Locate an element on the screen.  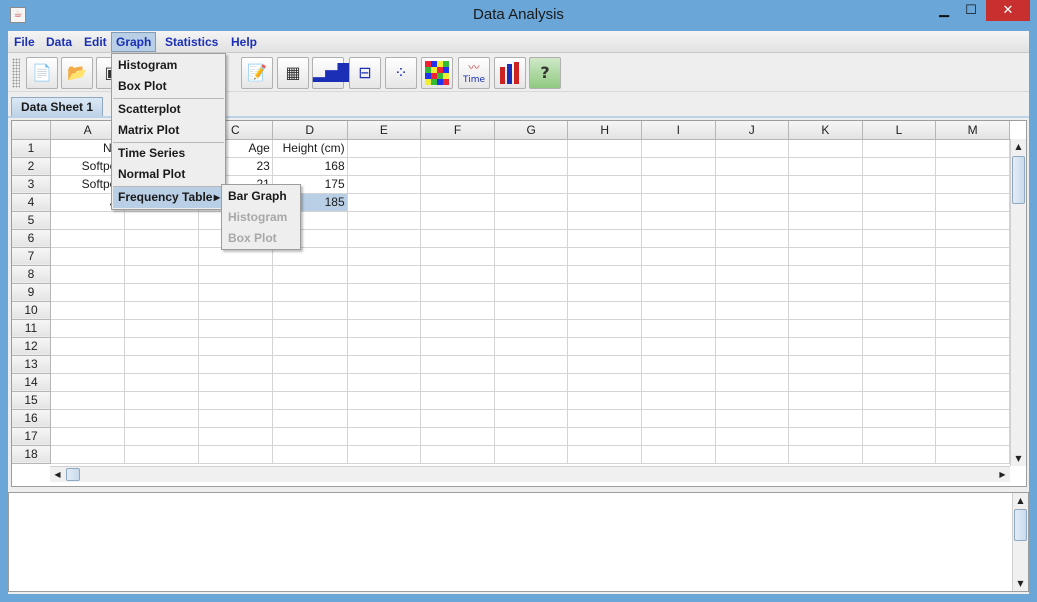
column-header: E is located at coordinates (384, 130).